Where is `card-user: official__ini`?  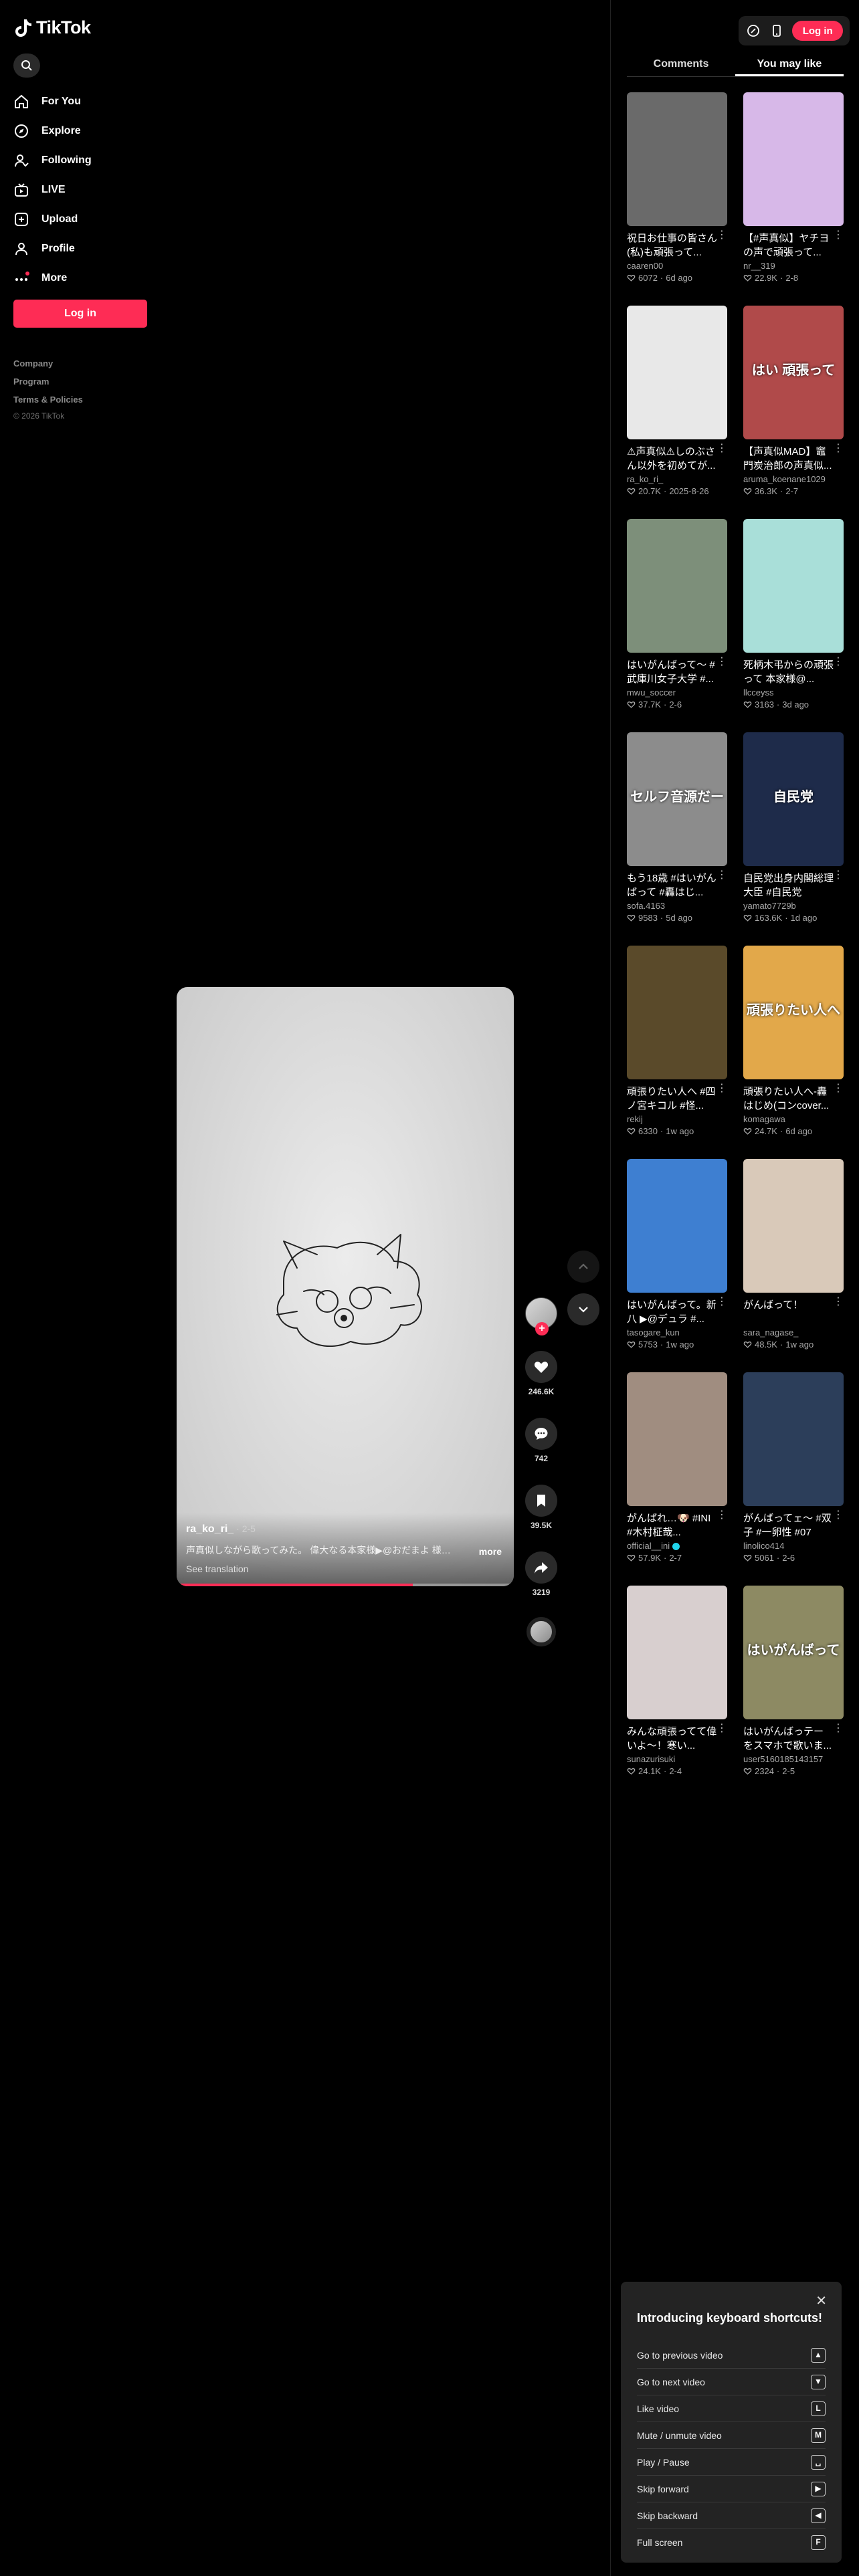 card-user: official__ini is located at coordinates (677, 1547).